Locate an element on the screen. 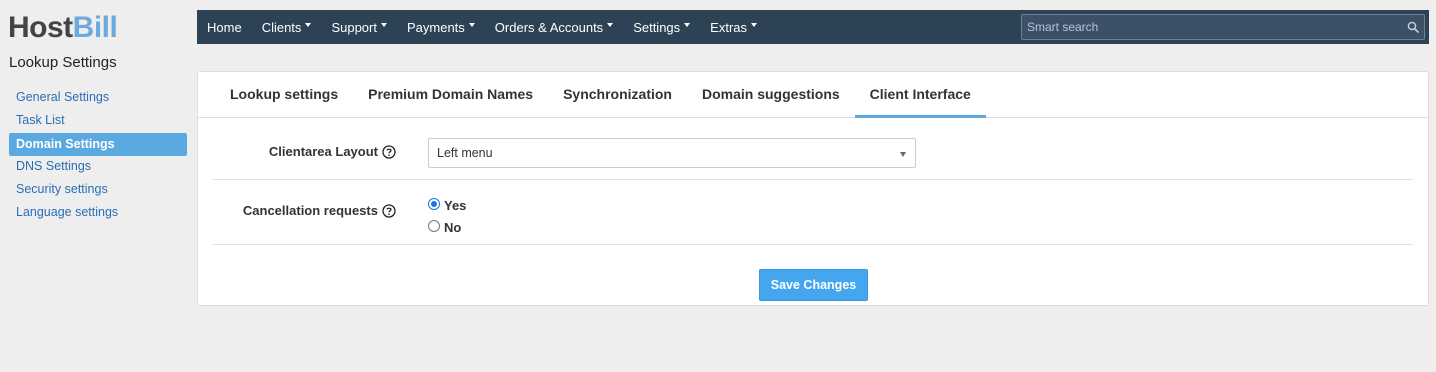  logo-bill-text: Bill is located at coordinates (95, 27).